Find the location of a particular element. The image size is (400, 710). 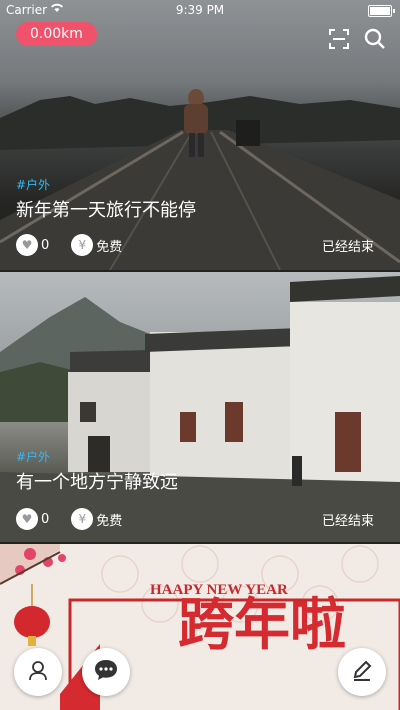

user-icon is located at coordinates (38, 672).